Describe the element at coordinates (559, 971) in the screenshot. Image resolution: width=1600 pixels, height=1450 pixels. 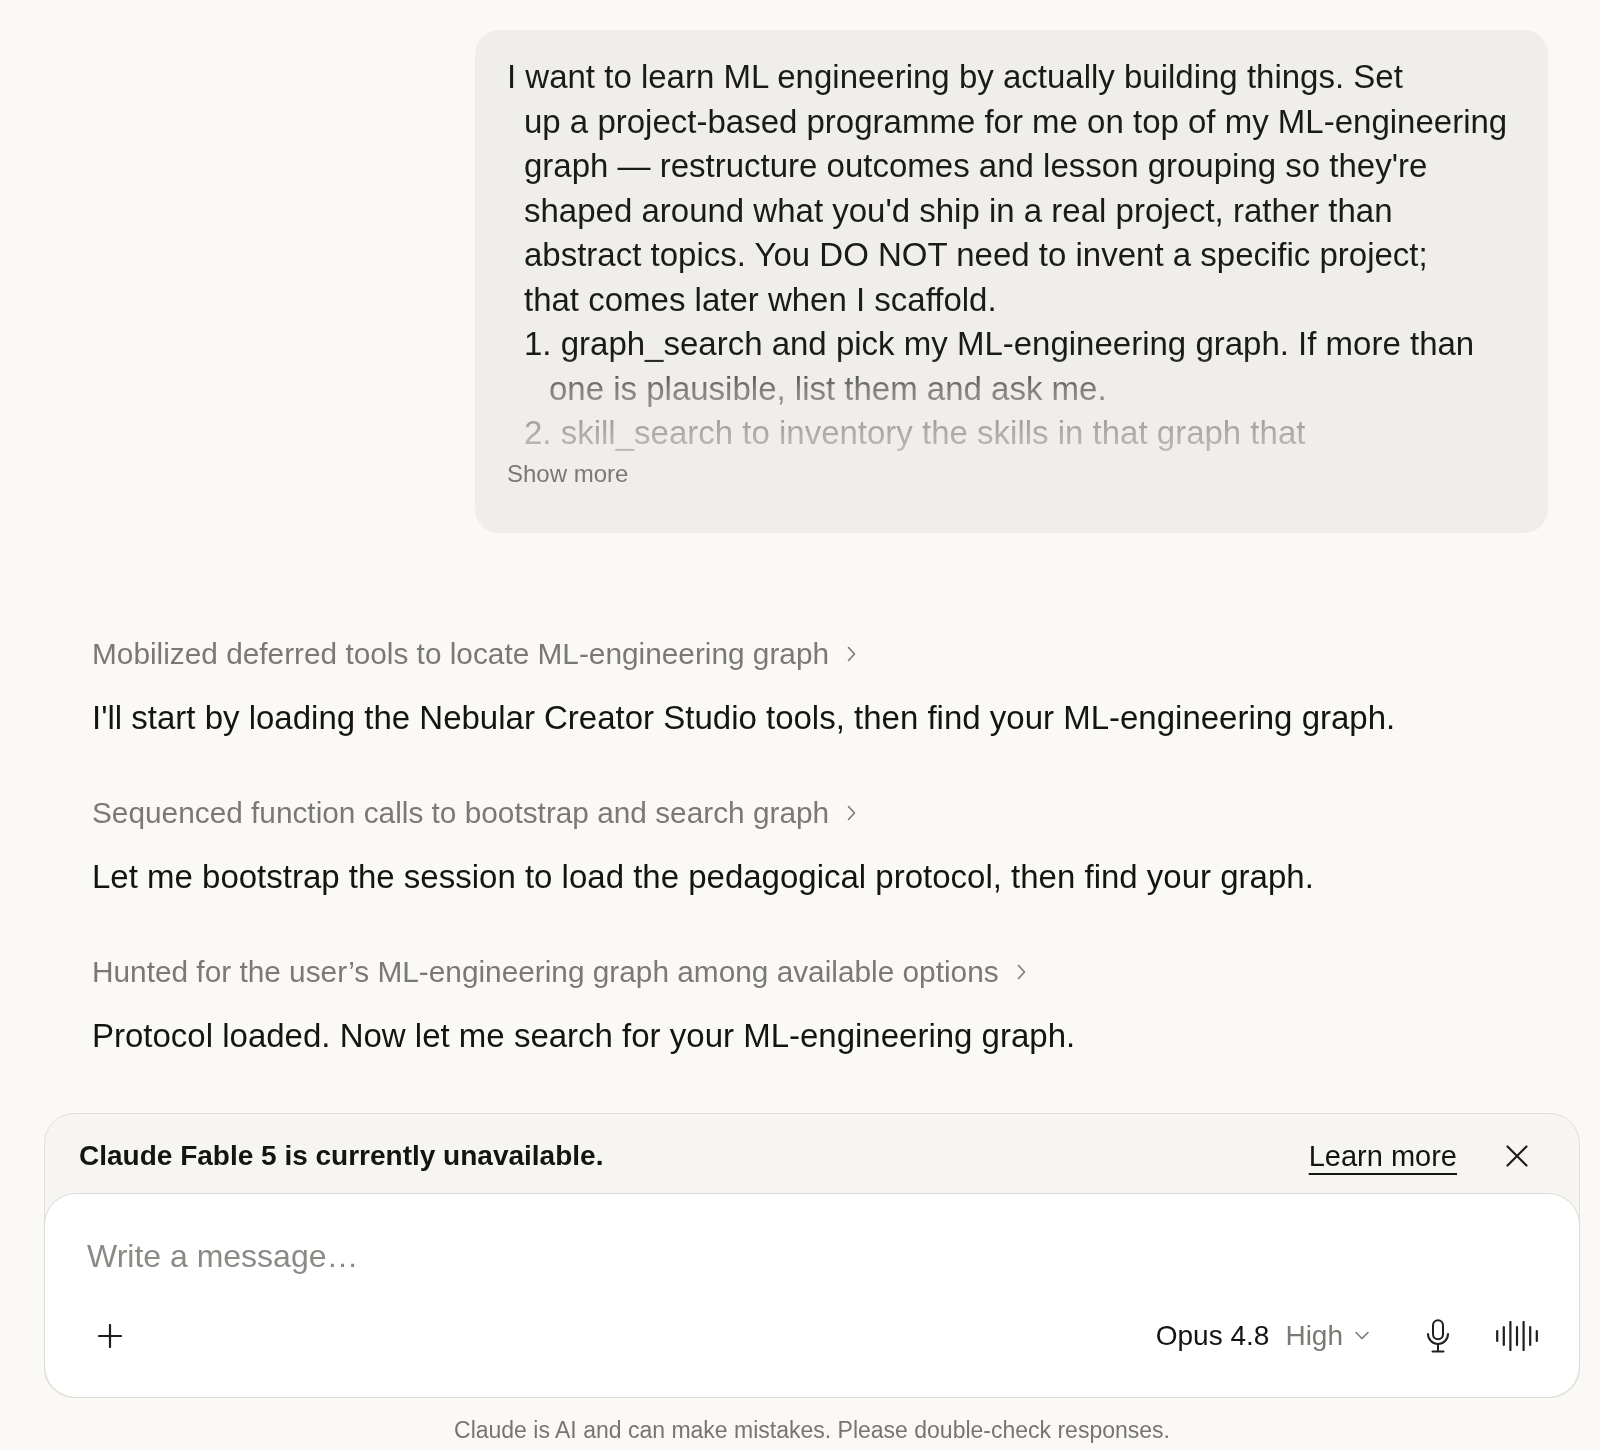
I see `step-summary: Hunted for the user’s ML-engineering graph among available options` at that location.